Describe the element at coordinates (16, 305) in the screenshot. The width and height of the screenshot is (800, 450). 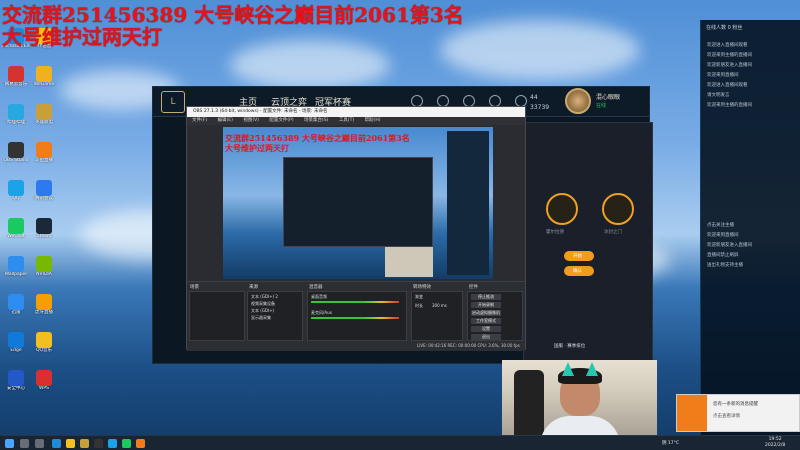
I see `desktop-icon: 迅雷` at that location.